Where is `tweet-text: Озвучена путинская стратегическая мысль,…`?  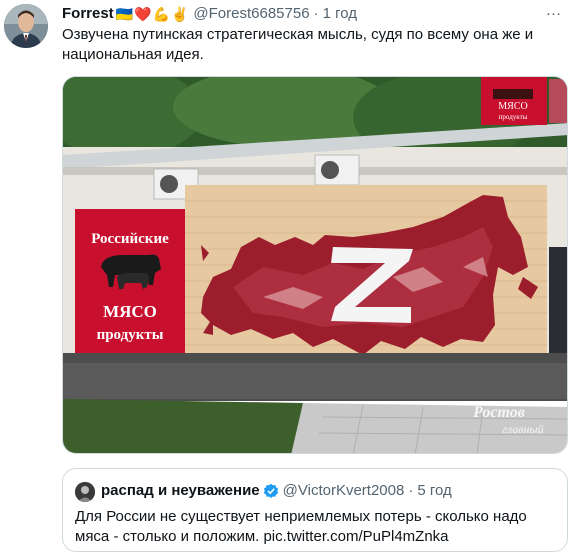
tweet-text: Озвучена путинская стратегическая мысль,… is located at coordinates (298, 44).